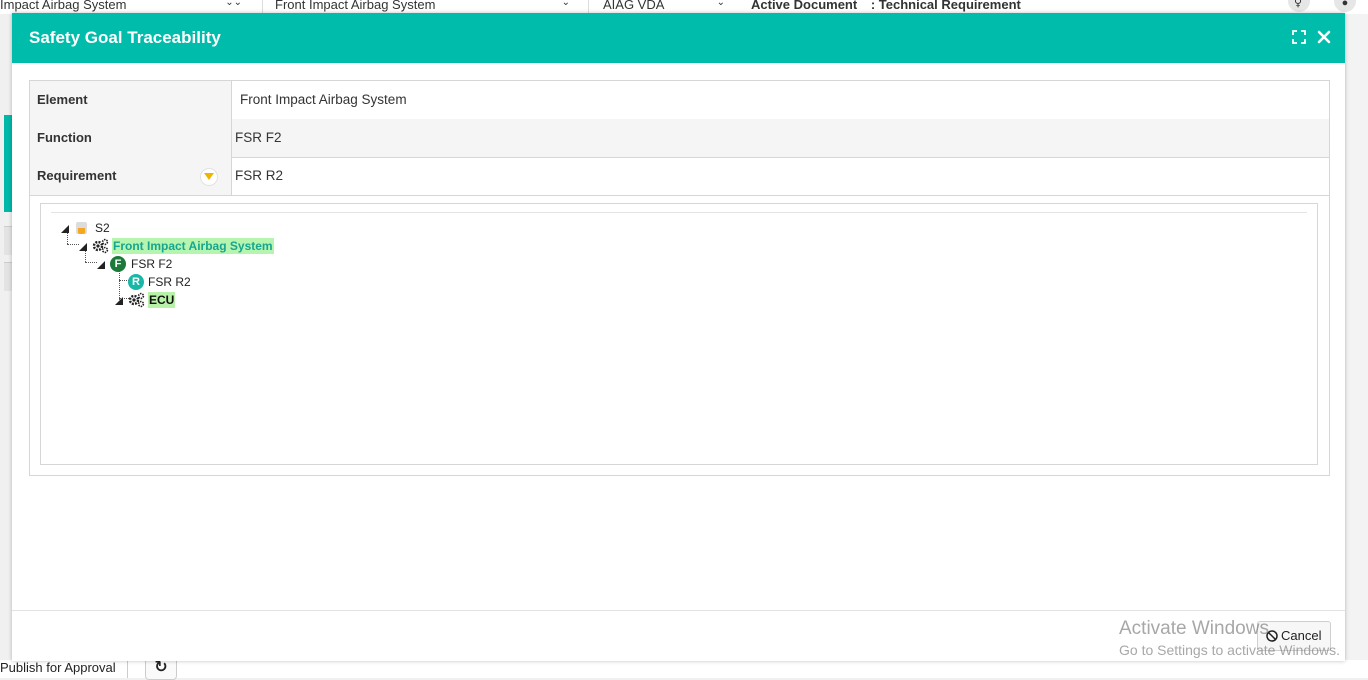 This screenshot has width=1368, height=680. Describe the element at coordinates (193, 246) in the screenshot. I see `tree-node-label: Front Impact Airbag System` at that location.